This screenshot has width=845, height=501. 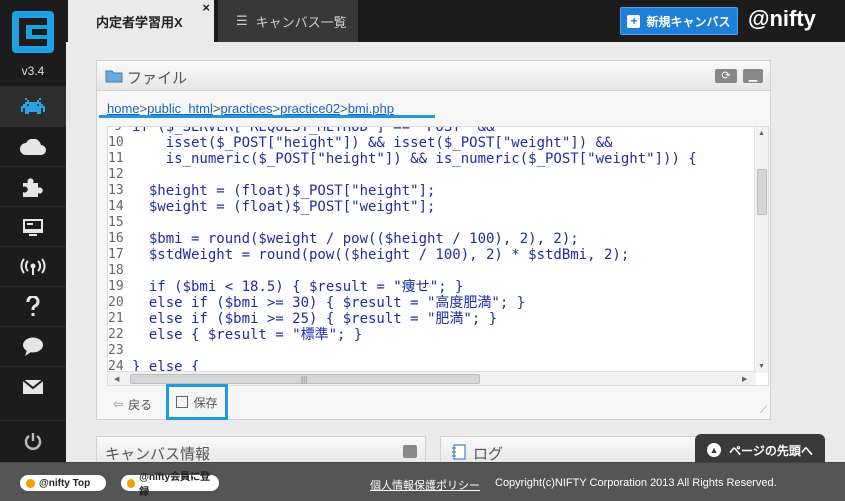 I want to click on app-logo, so click(x=33, y=32).